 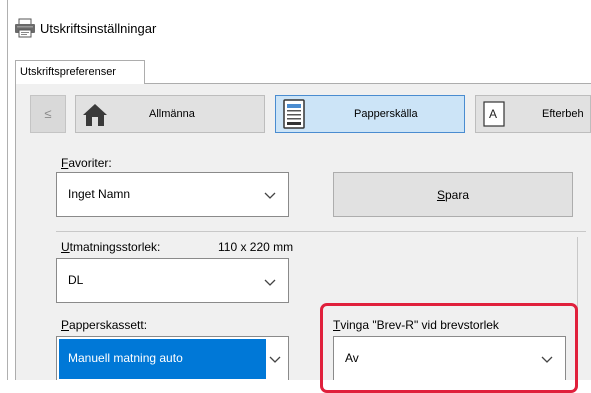 I want to click on section-divider, so click(x=321, y=231).